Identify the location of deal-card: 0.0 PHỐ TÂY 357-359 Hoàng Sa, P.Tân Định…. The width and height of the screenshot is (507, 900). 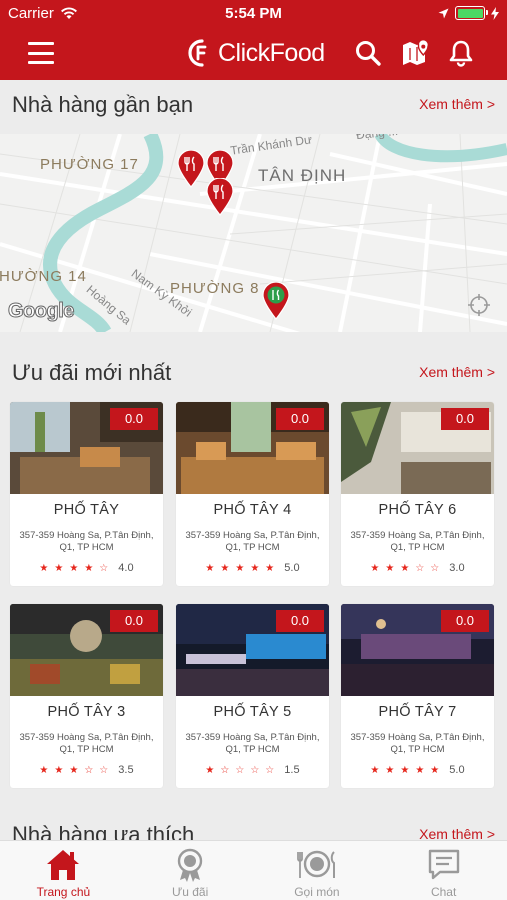
(86, 494).